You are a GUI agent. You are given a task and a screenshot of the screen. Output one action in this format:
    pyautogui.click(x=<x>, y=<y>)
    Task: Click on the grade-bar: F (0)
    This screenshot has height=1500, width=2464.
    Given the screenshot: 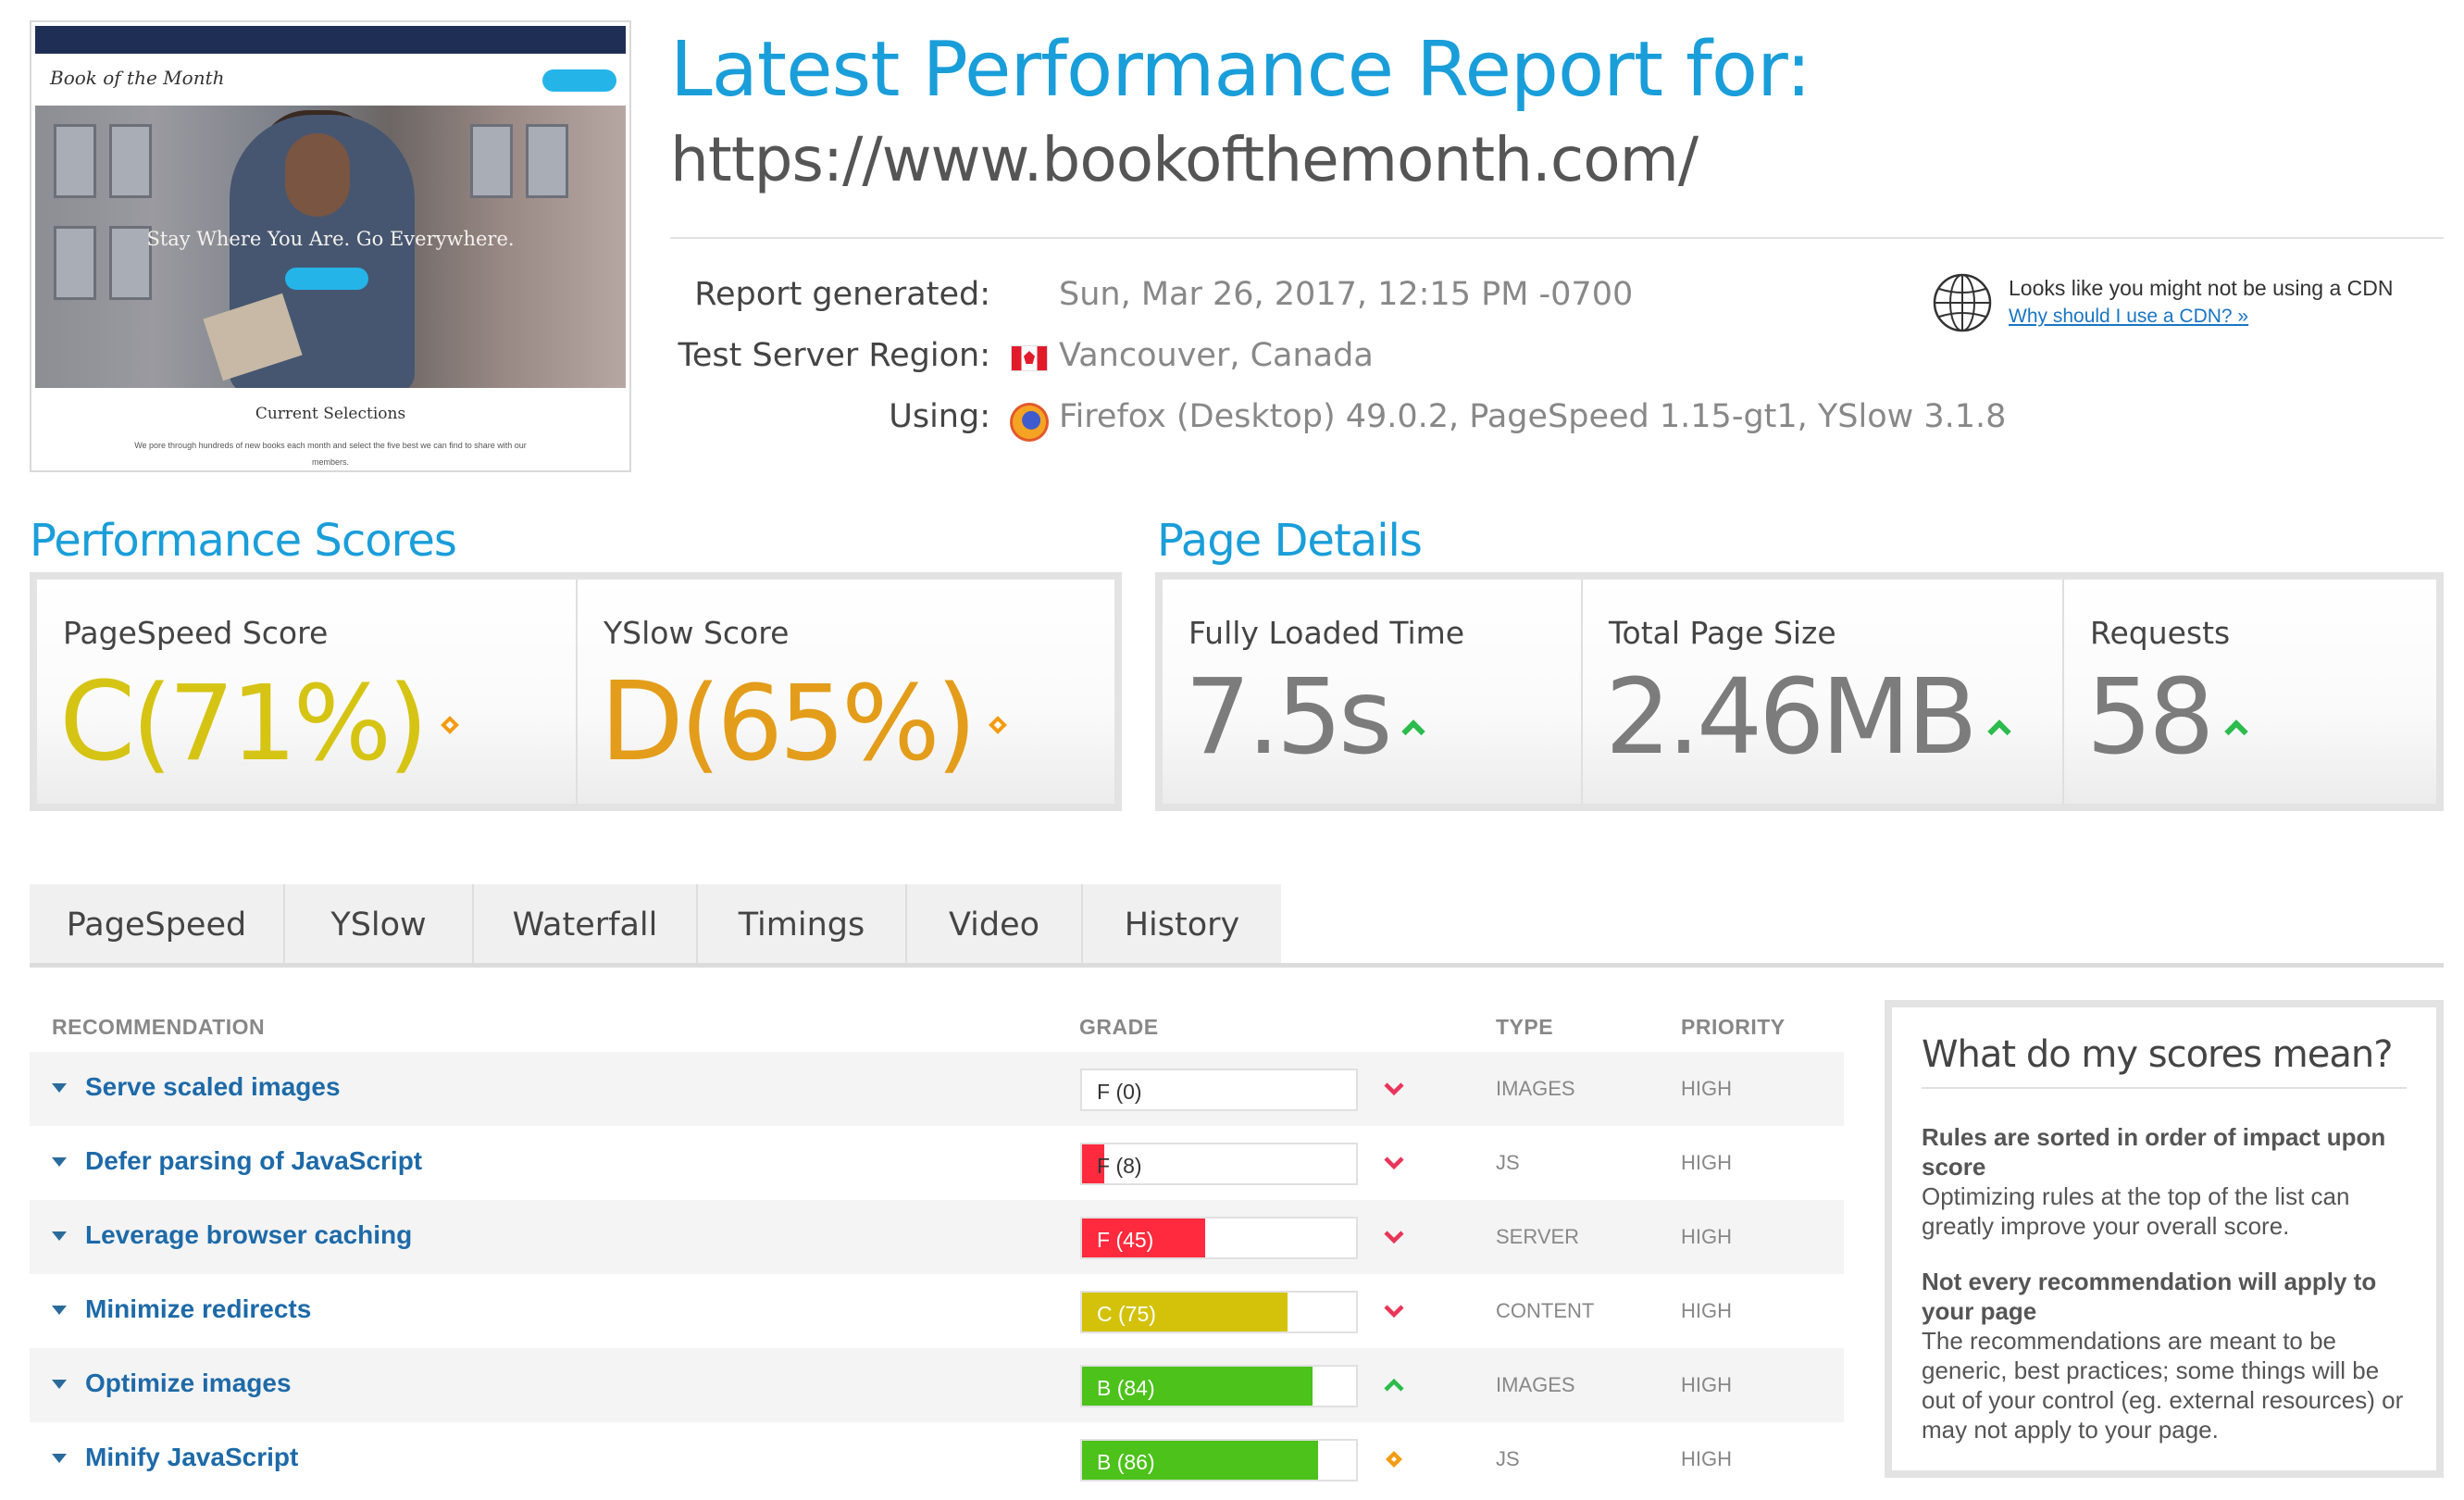 What is the action you would take?
    pyautogui.click(x=1219, y=1090)
    